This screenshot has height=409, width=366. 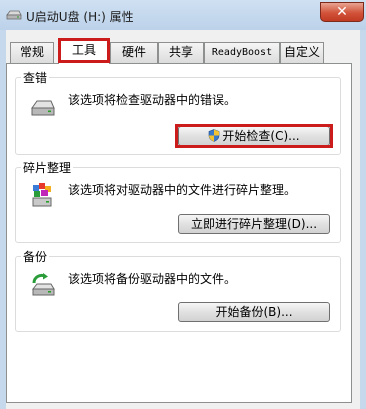 What do you see at coordinates (242, 52) in the screenshot?
I see `tab-readyboost: ReadyBoost` at bounding box center [242, 52].